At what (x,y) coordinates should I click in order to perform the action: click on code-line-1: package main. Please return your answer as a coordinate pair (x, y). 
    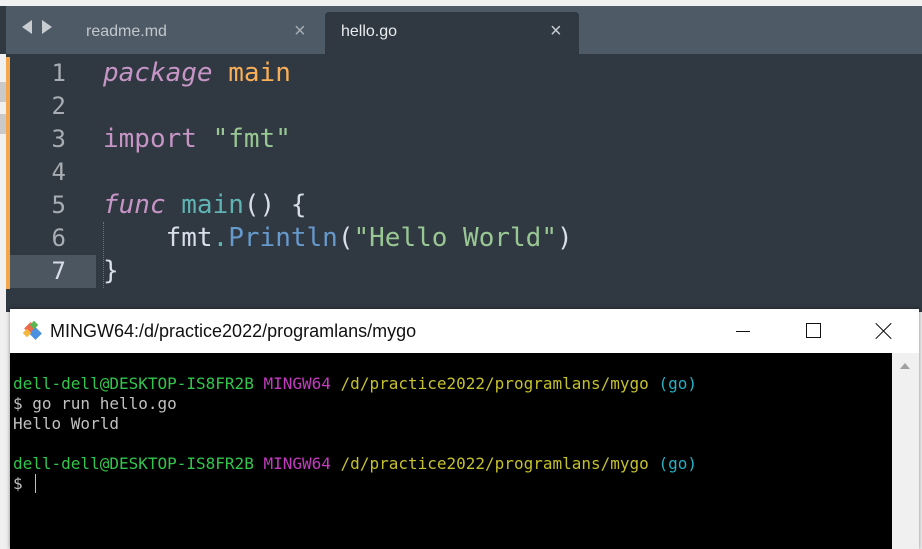
    Looking at the image, I should click on (197, 73).